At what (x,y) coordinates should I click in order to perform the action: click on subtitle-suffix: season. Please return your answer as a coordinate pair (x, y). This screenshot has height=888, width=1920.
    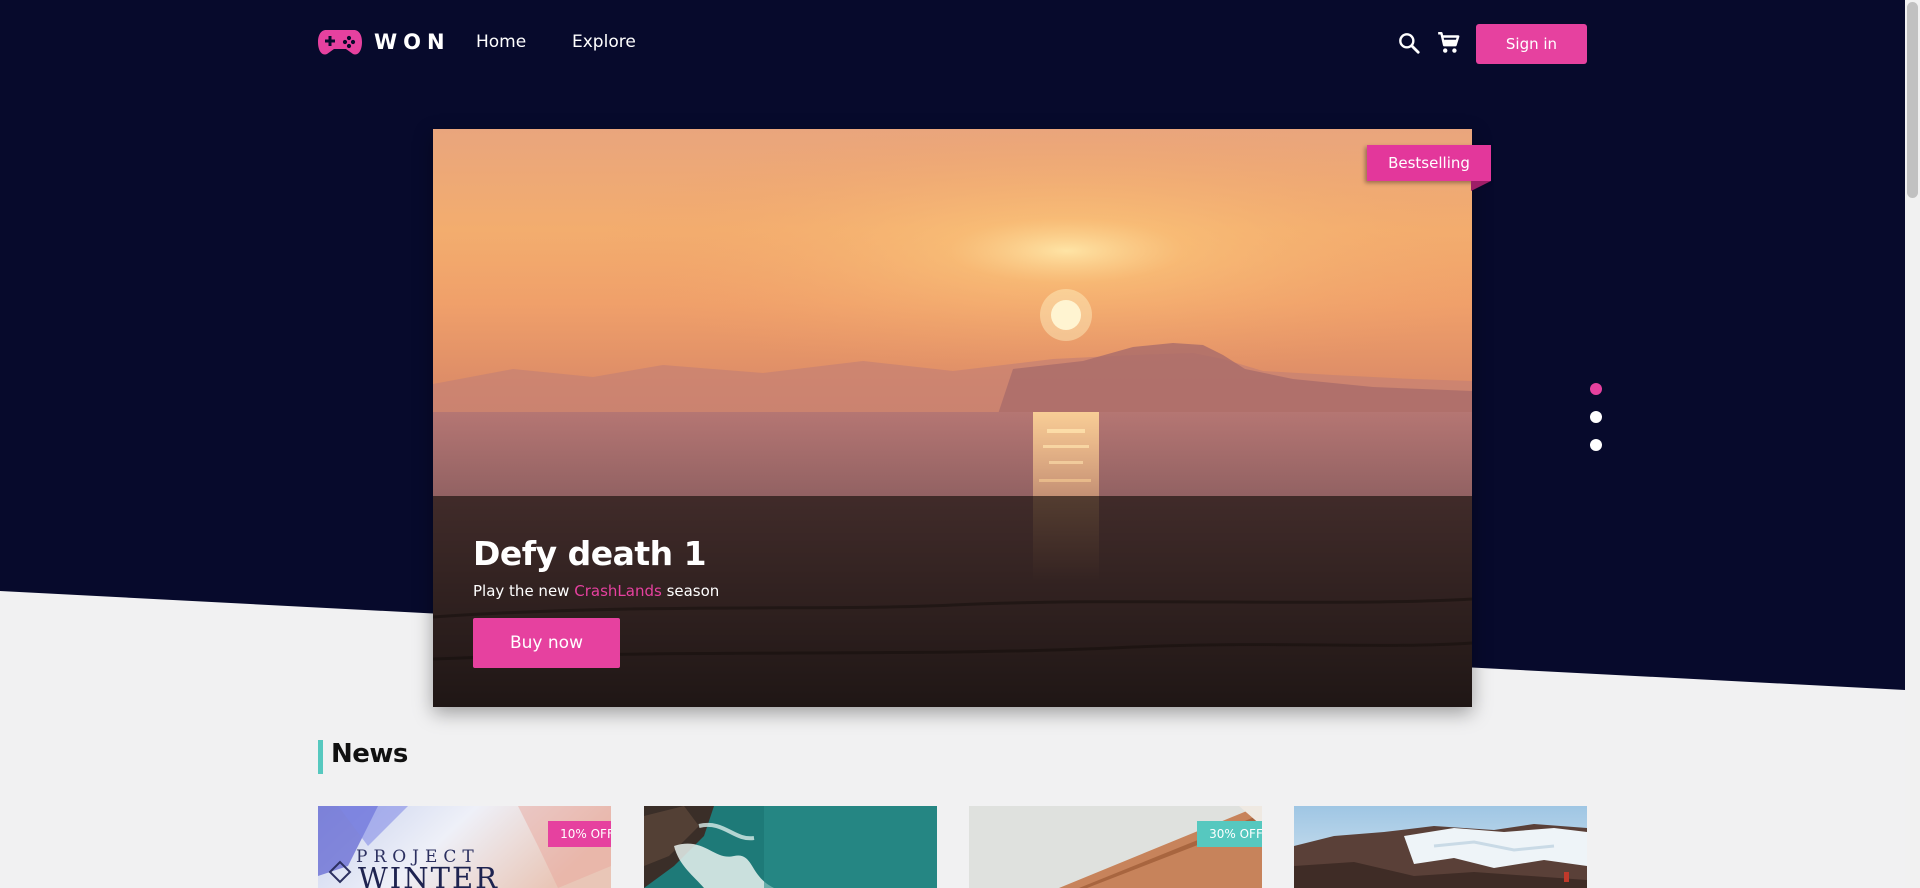
    Looking at the image, I should click on (693, 591).